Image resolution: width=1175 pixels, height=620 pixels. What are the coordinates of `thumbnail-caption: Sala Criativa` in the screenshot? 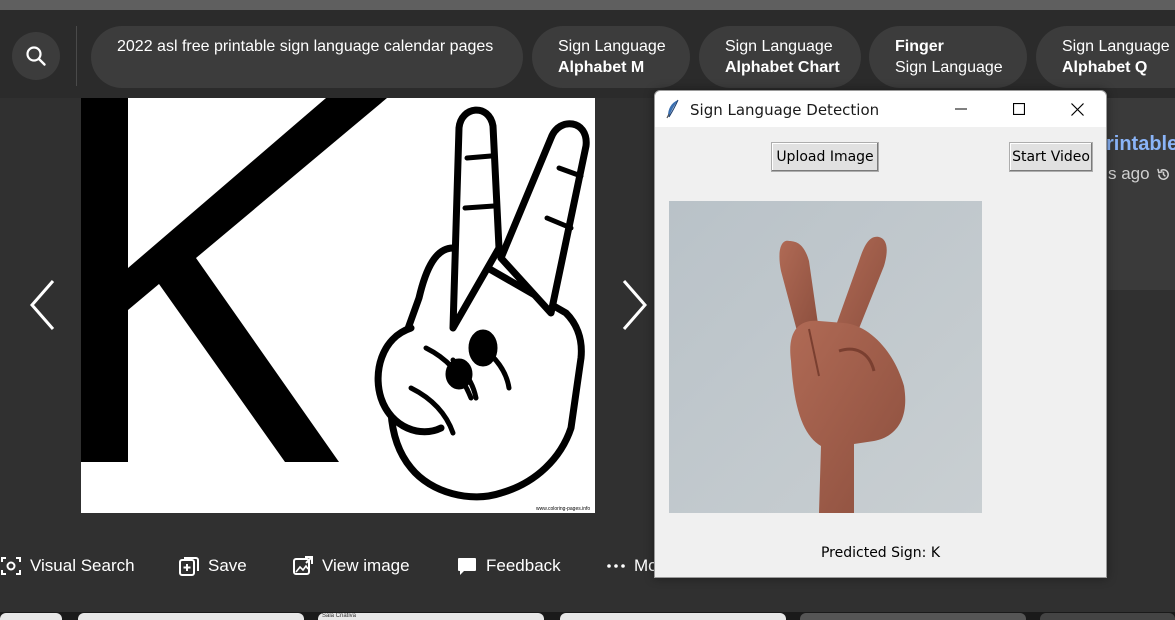 It's located at (339, 616).